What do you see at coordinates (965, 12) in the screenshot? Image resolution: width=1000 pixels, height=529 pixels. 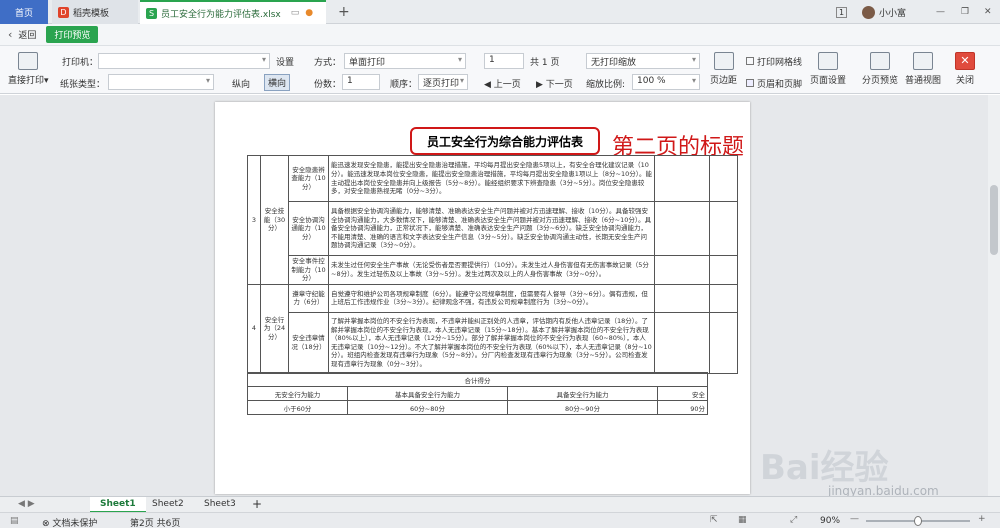 I see `restore-button: ❐` at bounding box center [965, 12].